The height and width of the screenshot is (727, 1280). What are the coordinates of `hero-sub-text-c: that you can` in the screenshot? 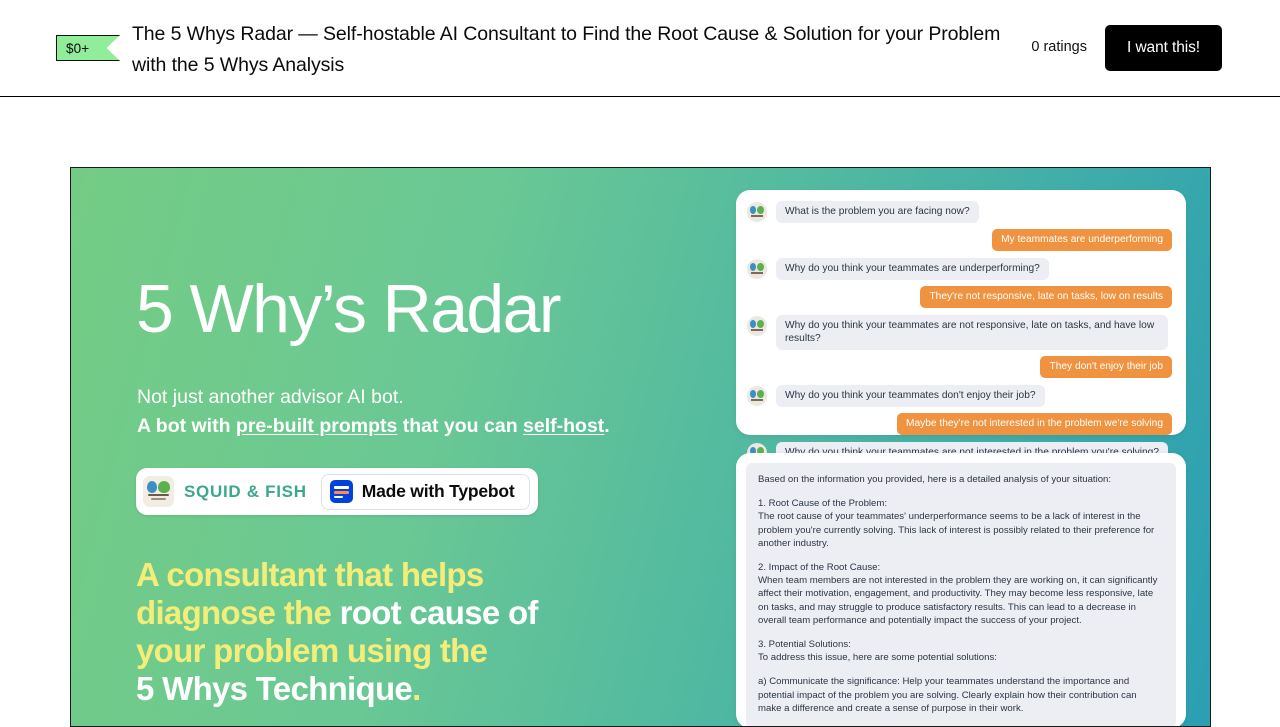 It's located at (460, 426).